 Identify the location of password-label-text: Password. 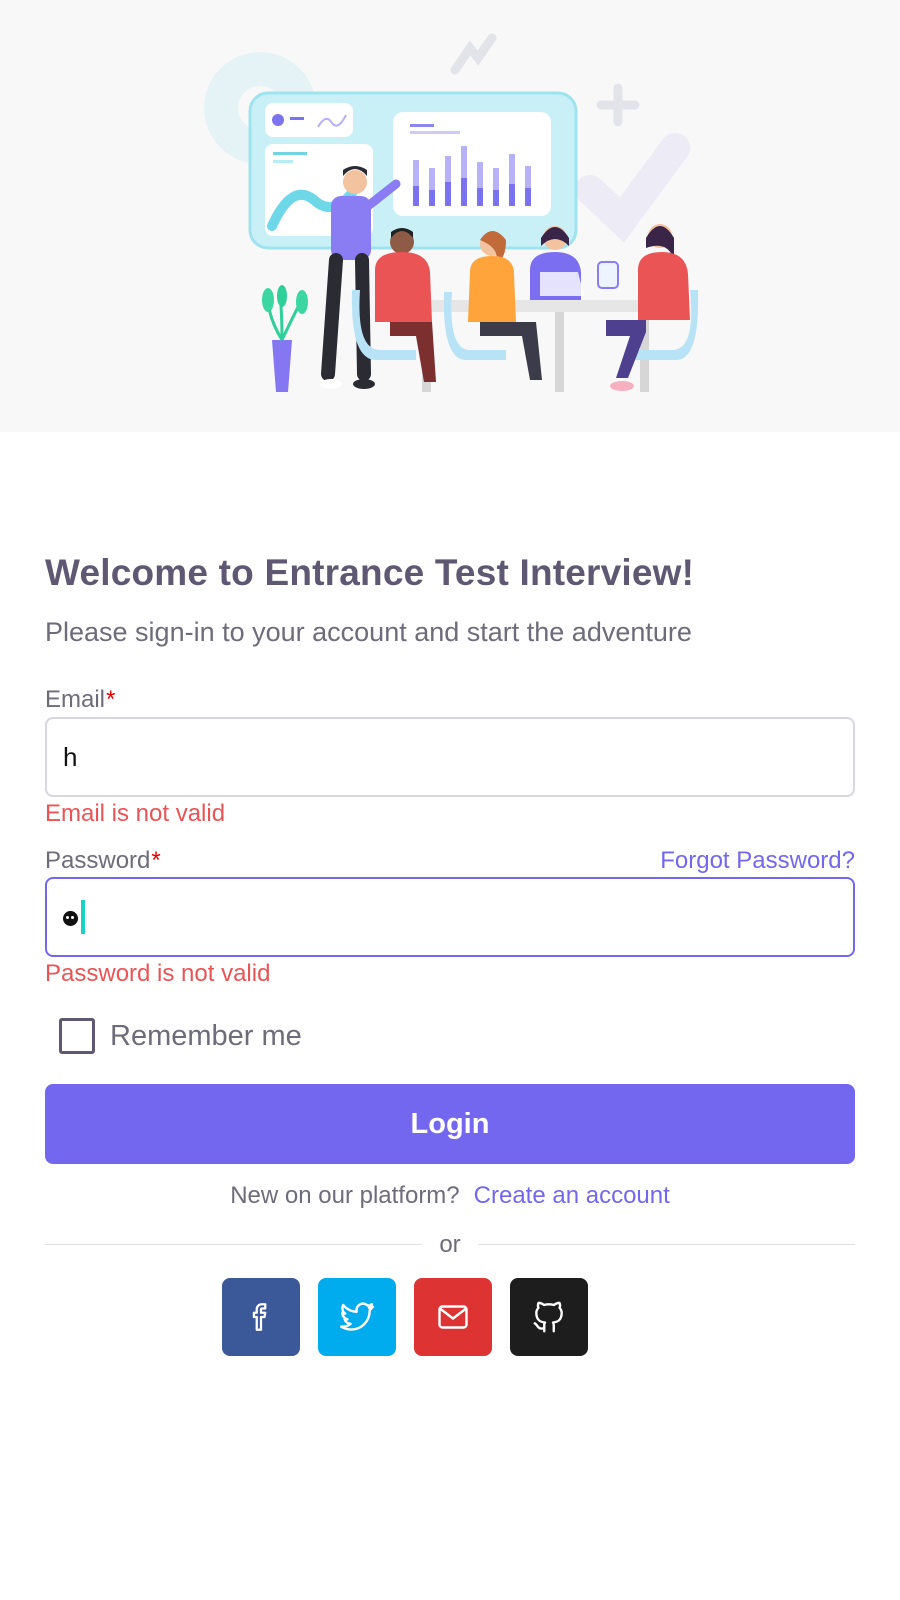
(98, 860).